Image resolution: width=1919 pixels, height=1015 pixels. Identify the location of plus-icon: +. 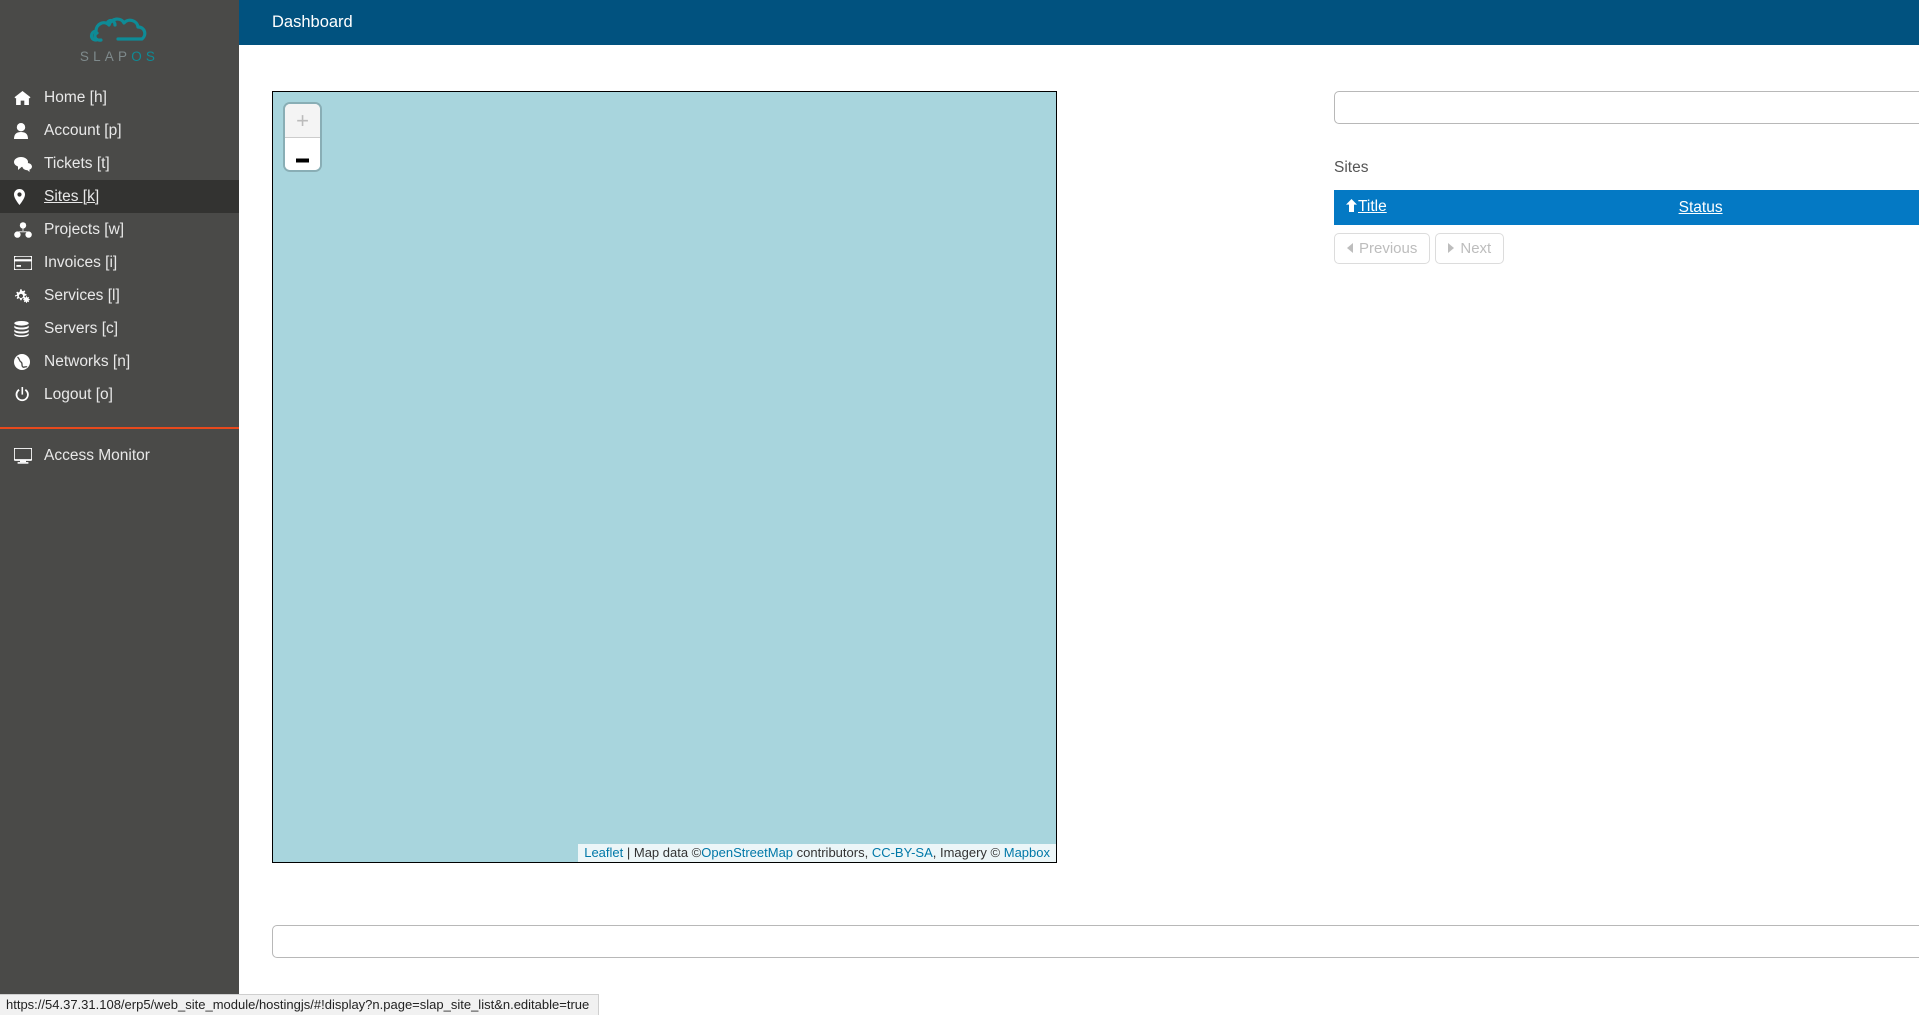
(302, 120).